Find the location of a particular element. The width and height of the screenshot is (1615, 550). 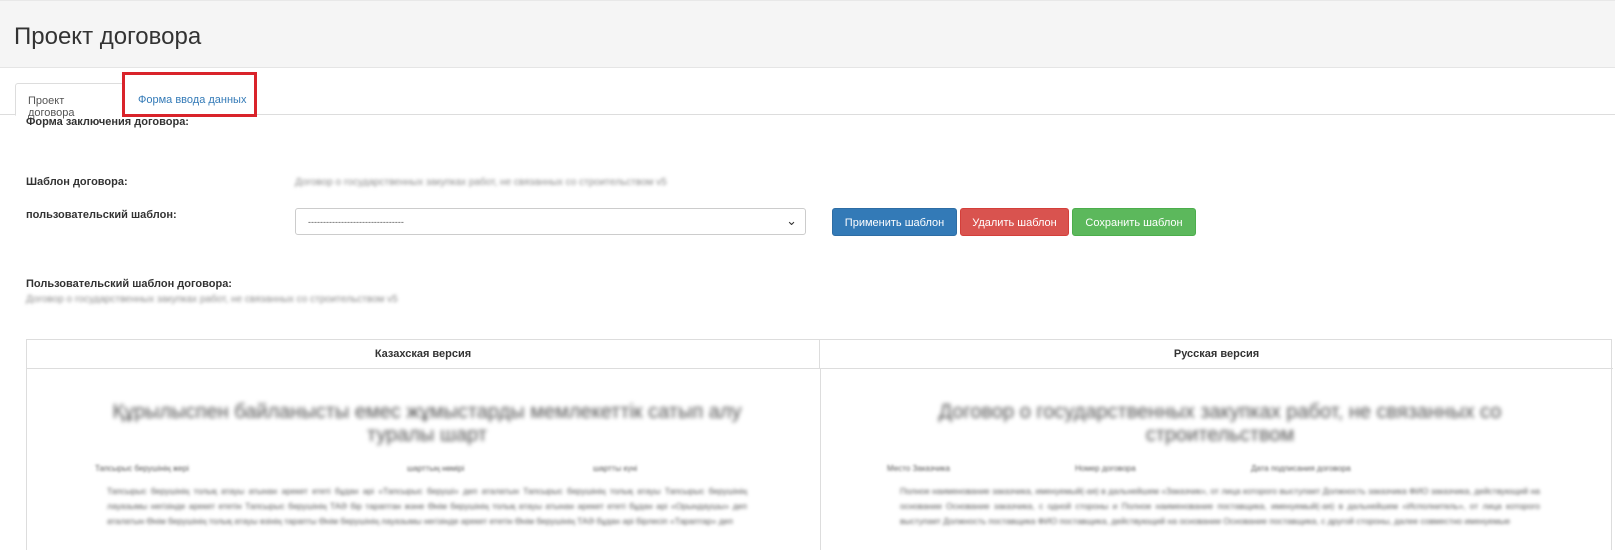

page-title: Проект договора is located at coordinates (108, 36).